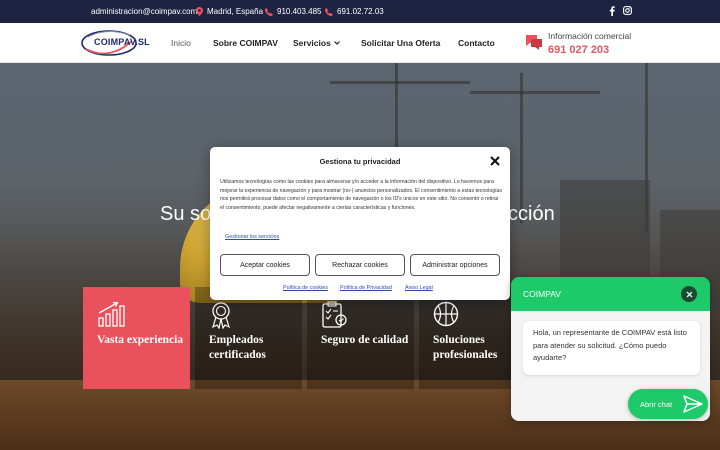  I want to click on manage-services-link: Gestionar los servicios, so click(252, 237).